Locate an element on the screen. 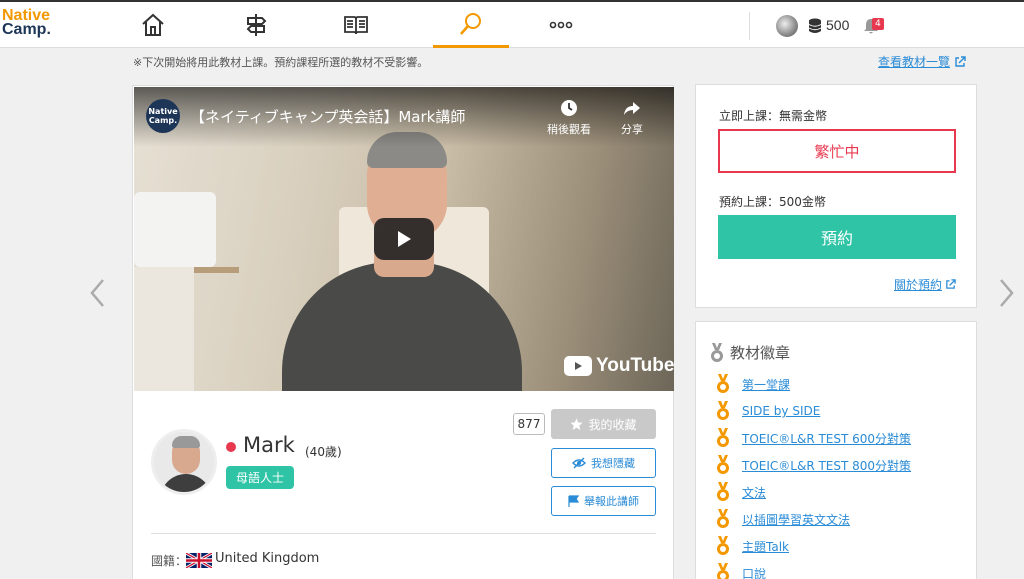 This screenshot has width=1024, height=579. profile-divider is located at coordinates (403, 533).